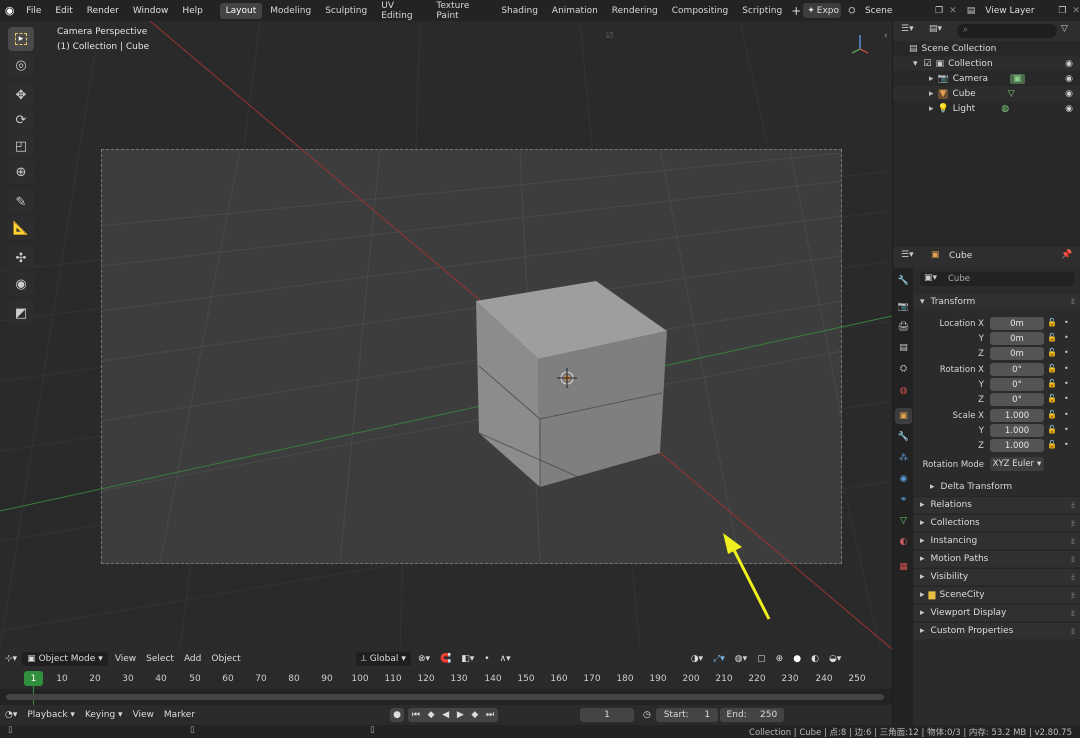  I want to click on jump-end-icon: ⏭, so click(490, 715).